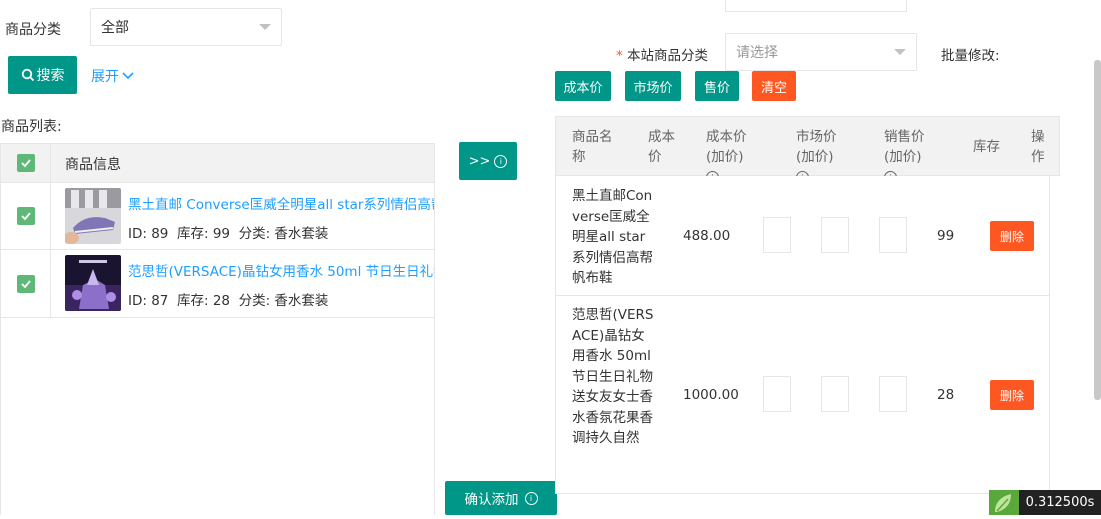 The width and height of the screenshot is (1101, 519). Describe the element at coordinates (986, 147) in the screenshot. I see `col-stock: 库存` at that location.